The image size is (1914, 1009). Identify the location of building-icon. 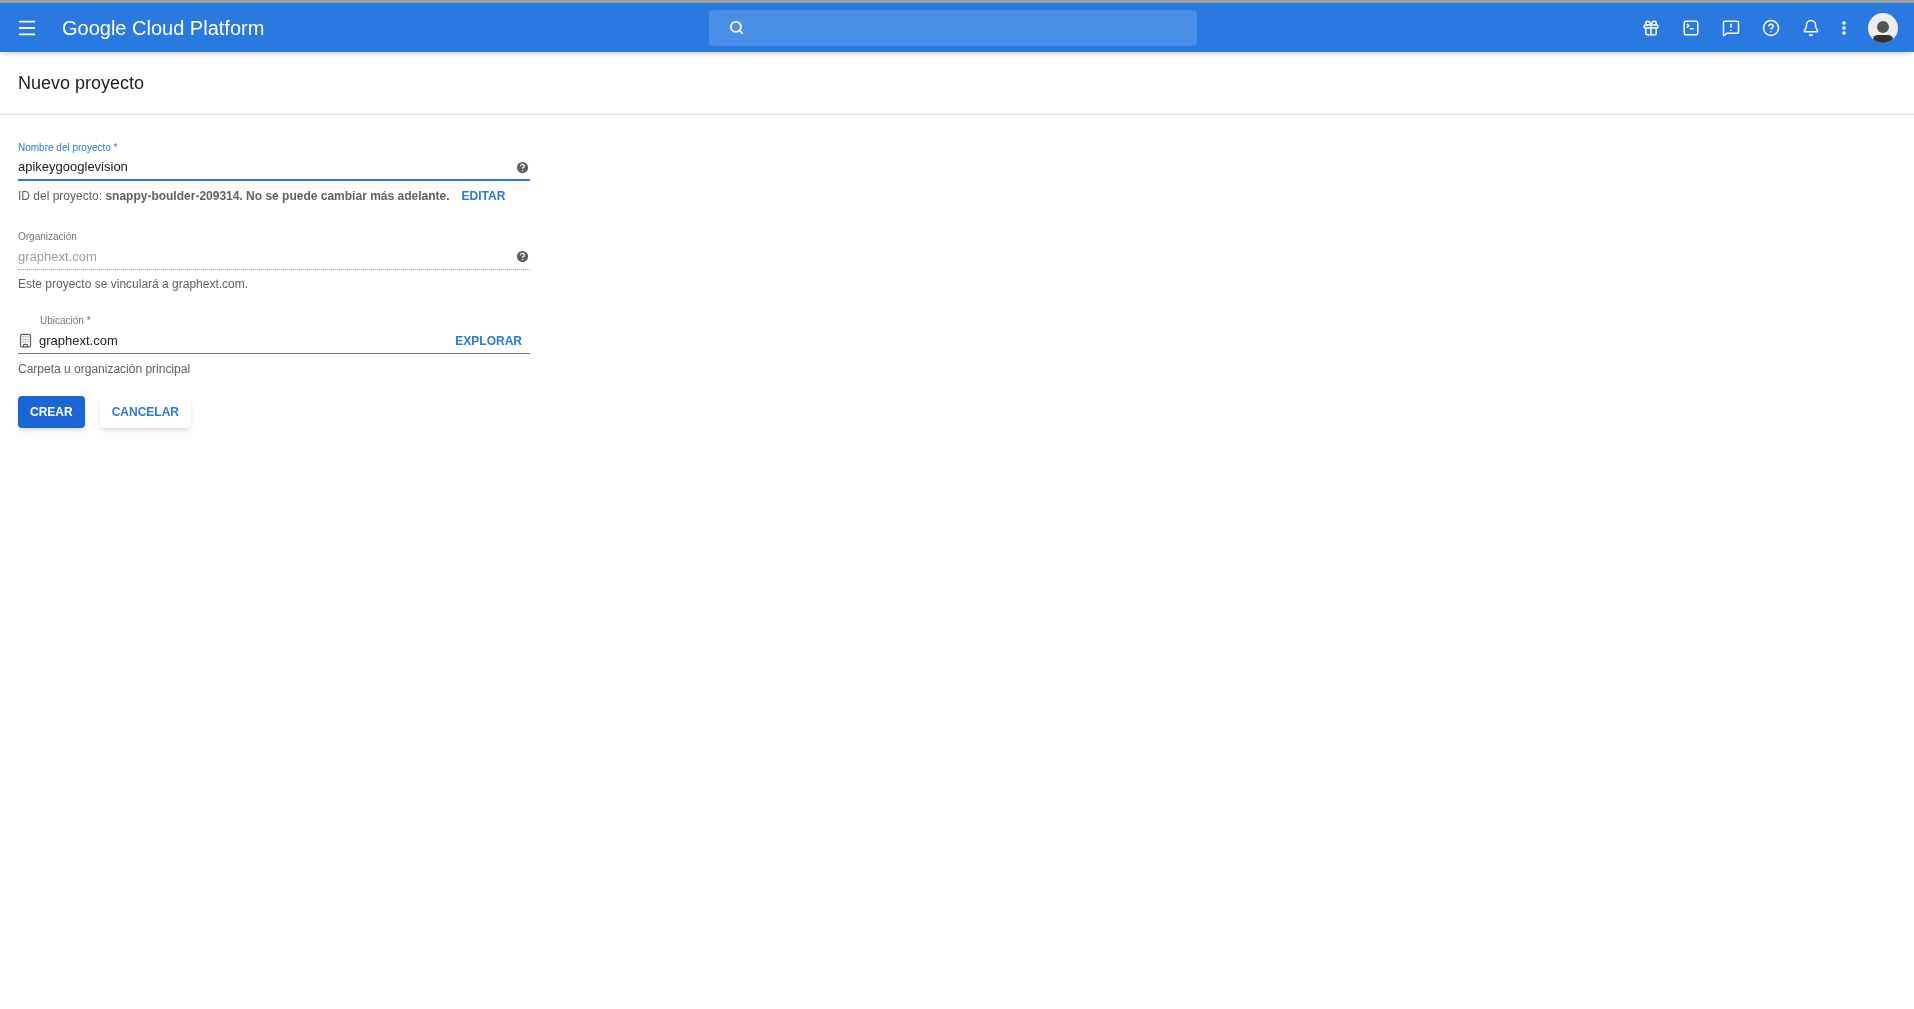
(25, 340).